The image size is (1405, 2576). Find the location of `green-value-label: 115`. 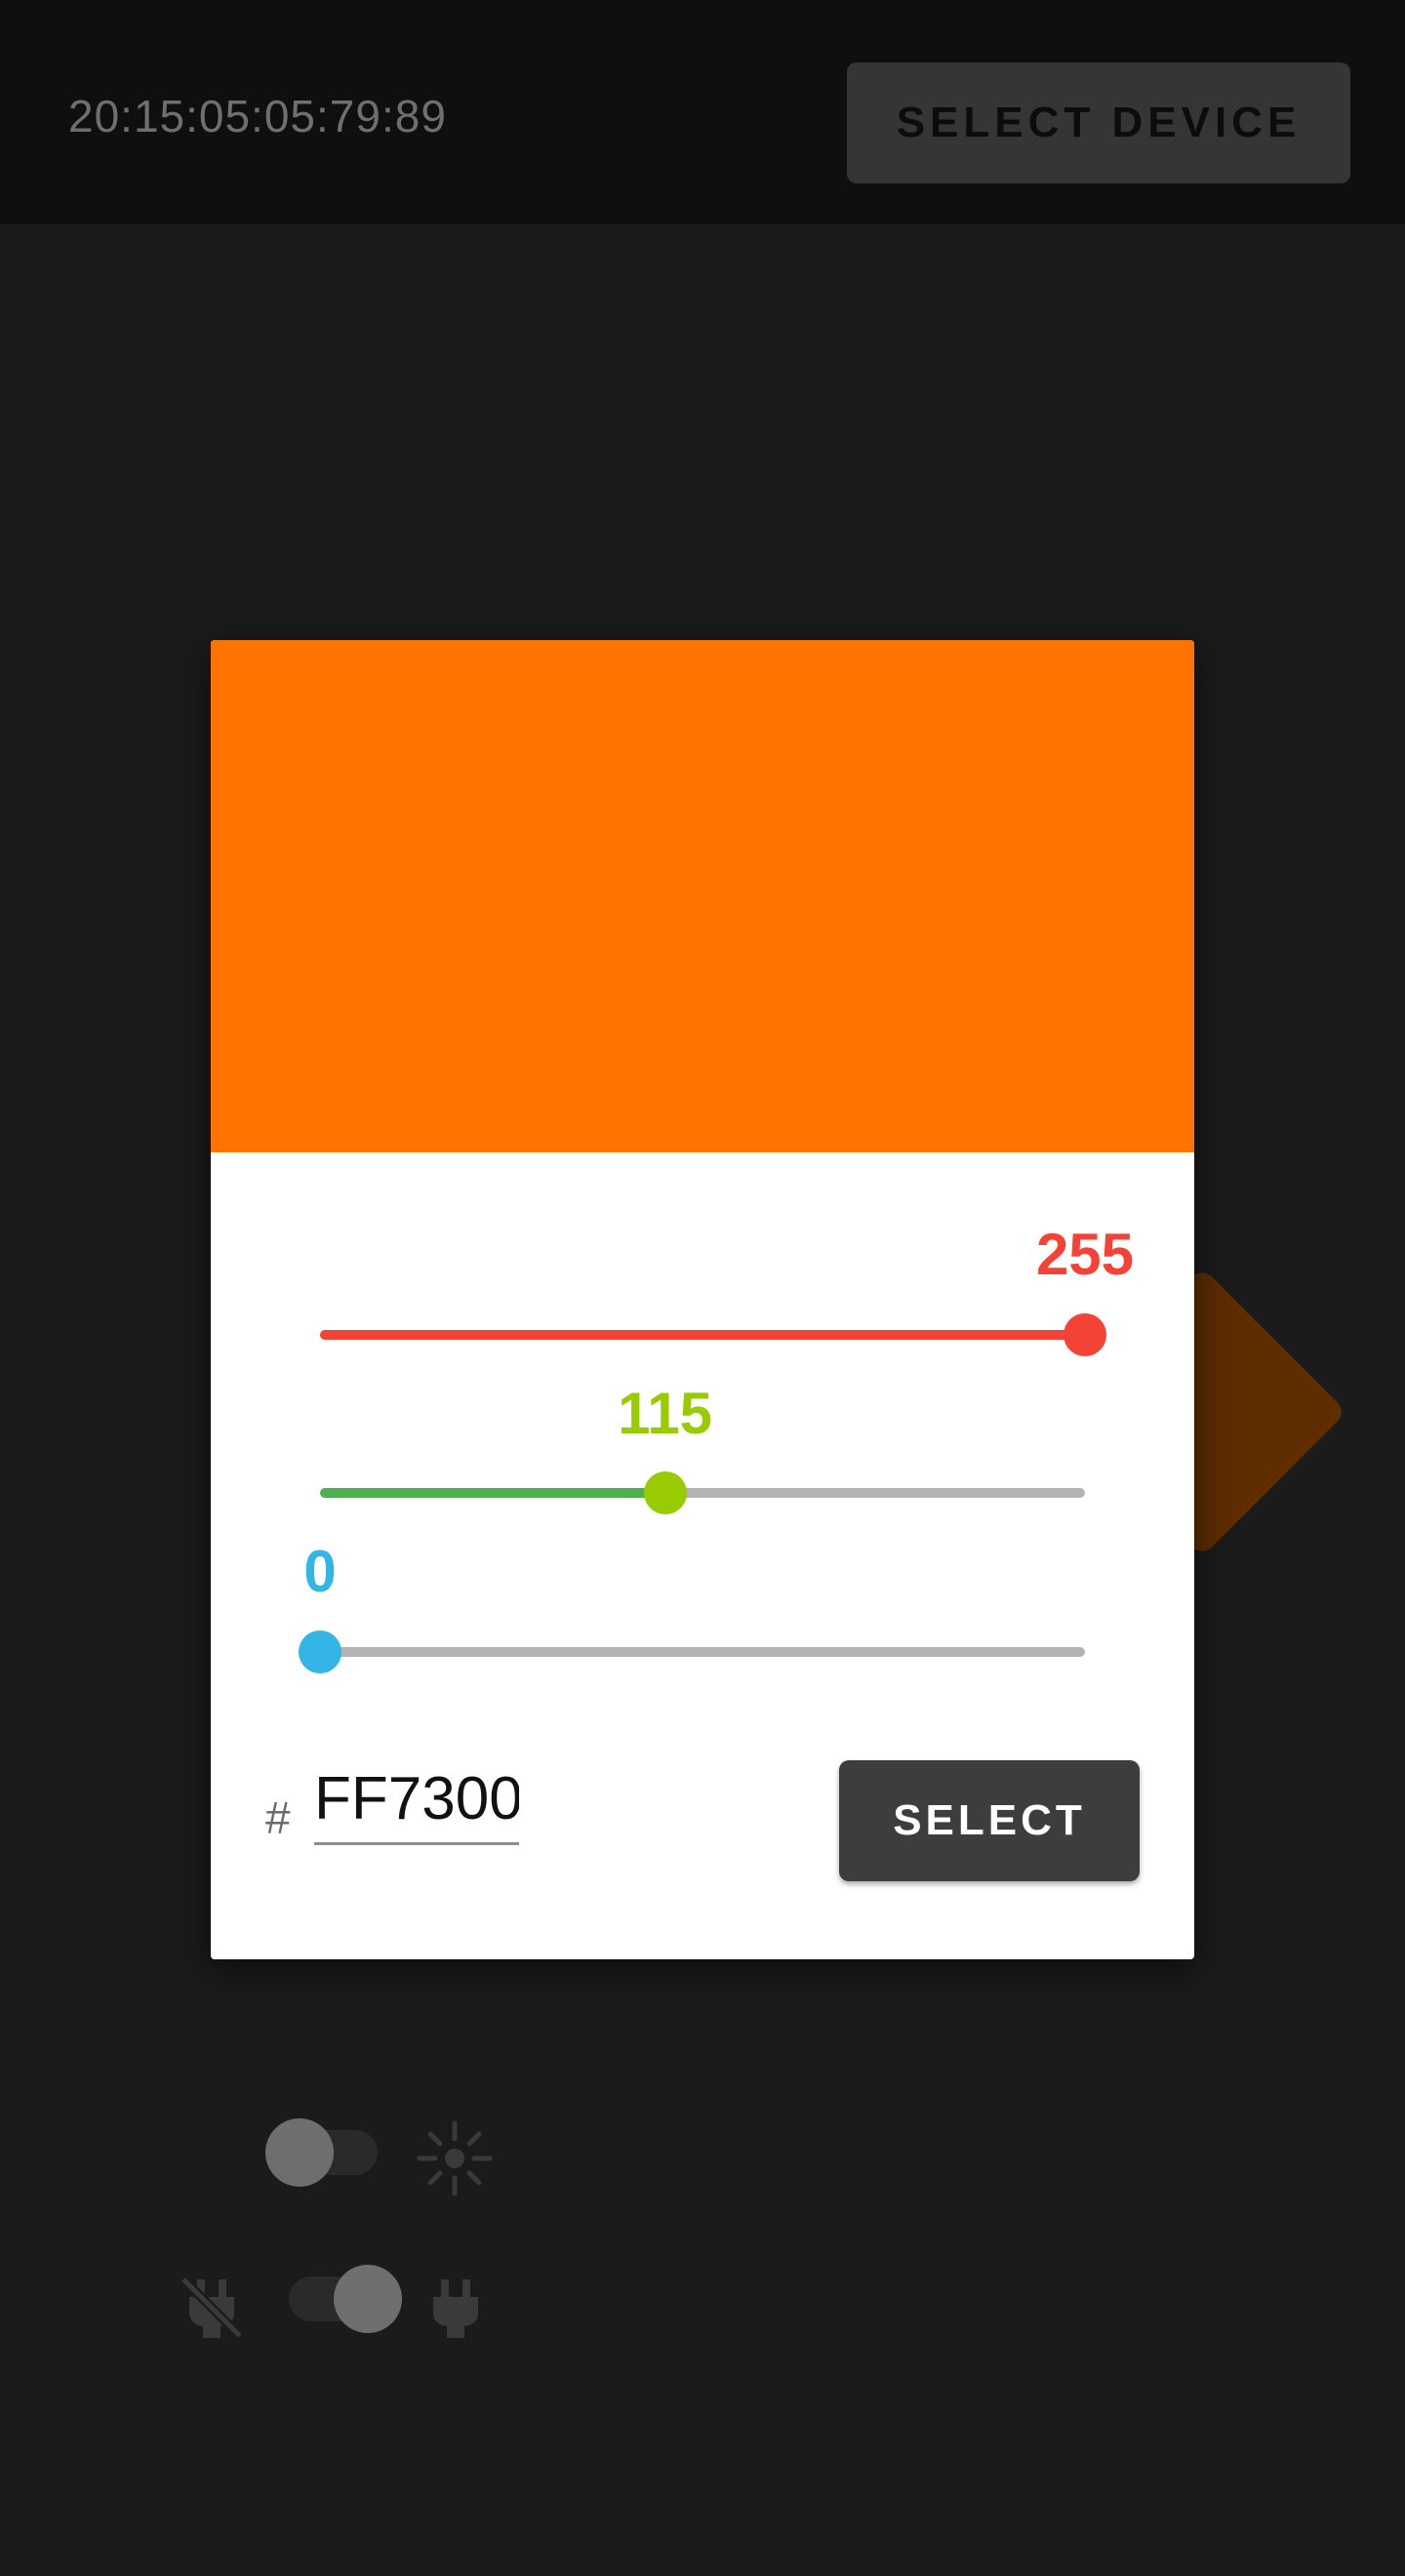

green-value-label: 115 is located at coordinates (665, 1413).